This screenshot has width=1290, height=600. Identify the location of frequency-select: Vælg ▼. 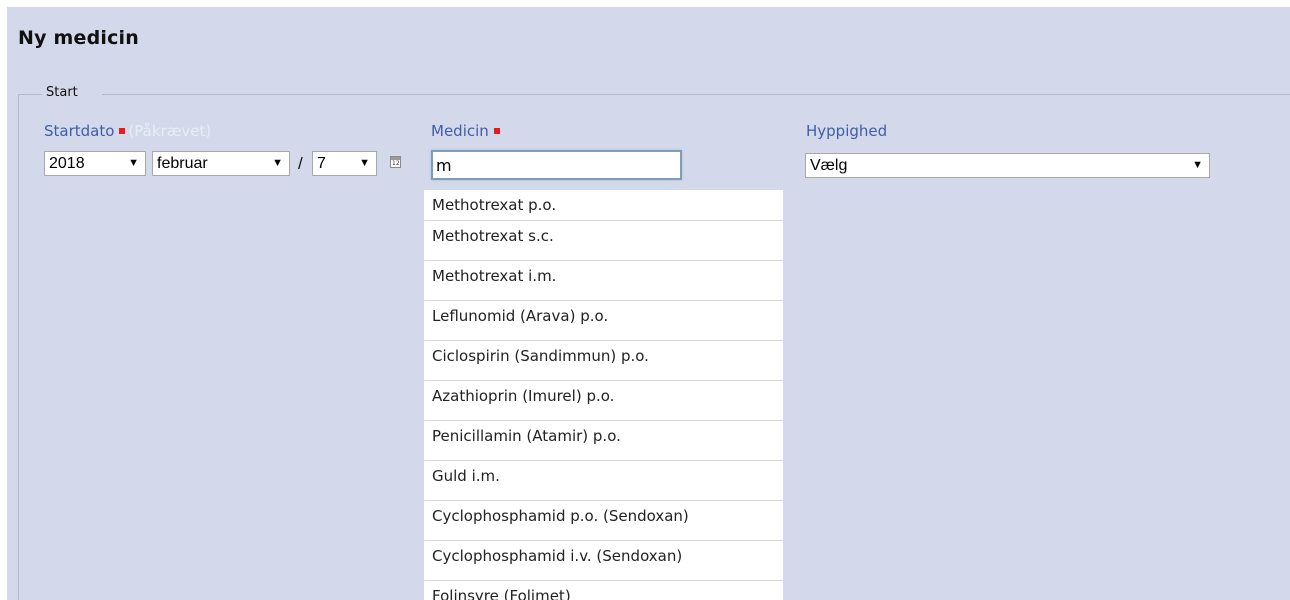
(1007, 165).